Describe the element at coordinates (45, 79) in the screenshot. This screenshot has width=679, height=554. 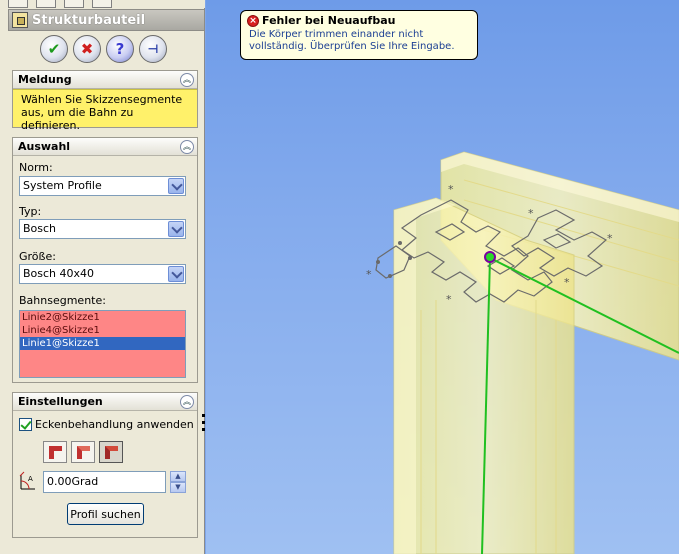
I see `message-group-title: Meldung` at that location.